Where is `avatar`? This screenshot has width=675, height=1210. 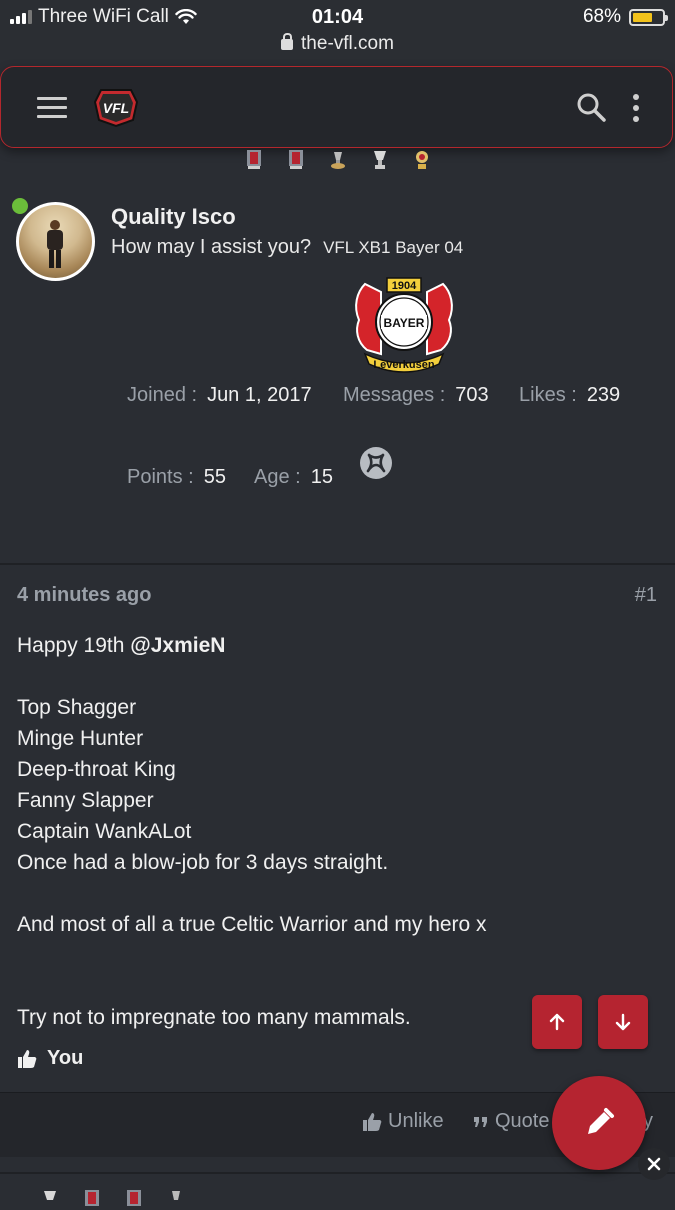
avatar is located at coordinates (55, 241).